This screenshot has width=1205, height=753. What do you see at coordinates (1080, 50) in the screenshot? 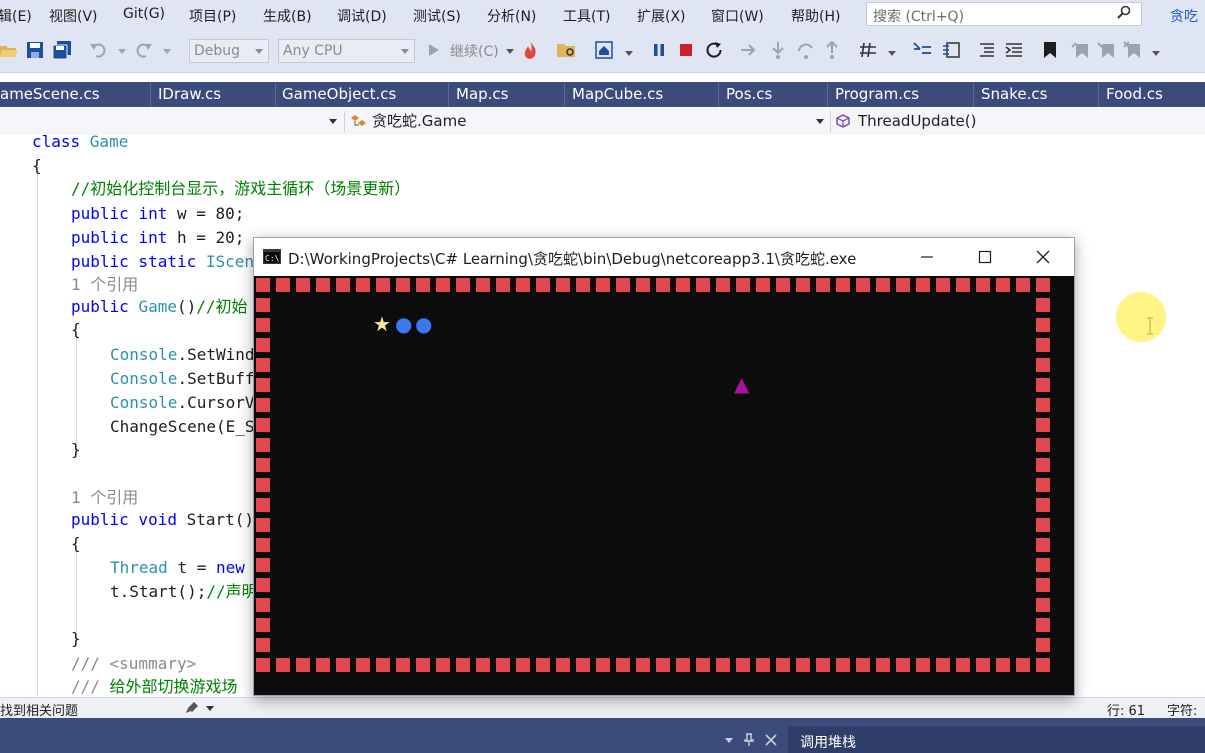
I see `prev-bookmark-icon` at bounding box center [1080, 50].